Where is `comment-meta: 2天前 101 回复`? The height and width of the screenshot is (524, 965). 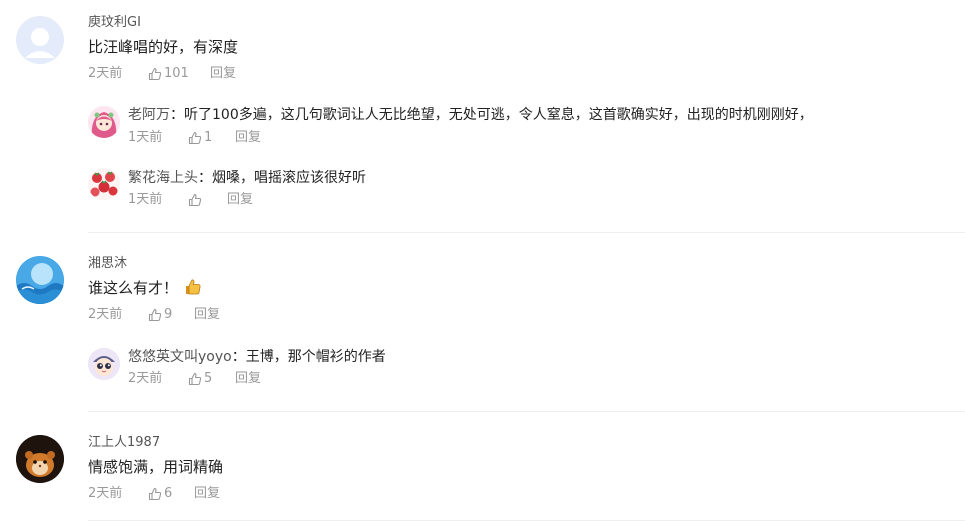
comment-meta: 2天前 101 回复 is located at coordinates (162, 74).